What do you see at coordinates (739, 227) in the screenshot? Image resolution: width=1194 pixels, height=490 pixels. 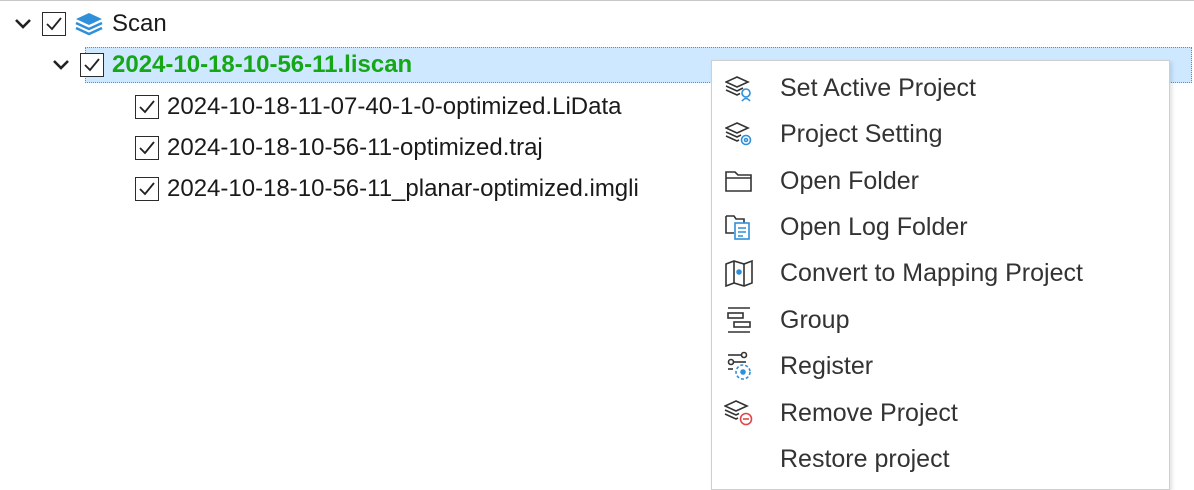 I see `log-folder-icon` at bounding box center [739, 227].